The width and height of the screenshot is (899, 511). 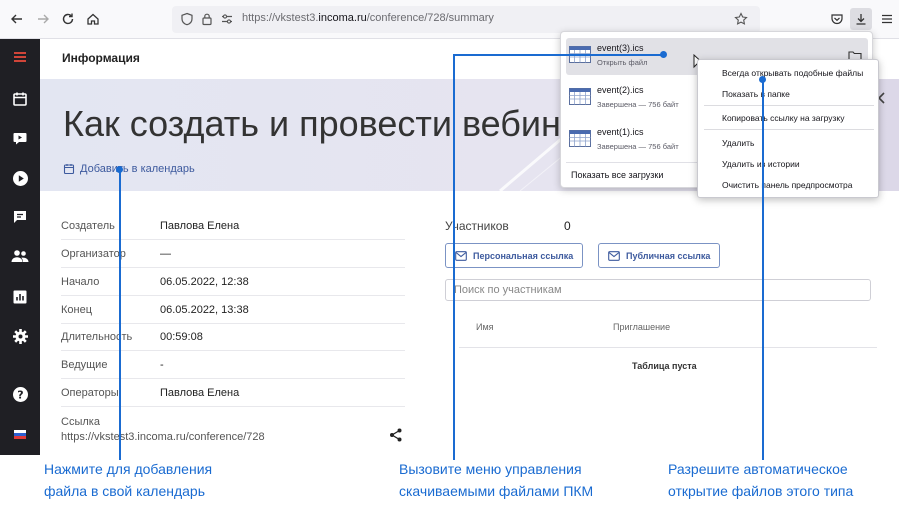 I want to click on info-row-end: Конец 06.05.2022, 13:38, so click(x=233, y=310).